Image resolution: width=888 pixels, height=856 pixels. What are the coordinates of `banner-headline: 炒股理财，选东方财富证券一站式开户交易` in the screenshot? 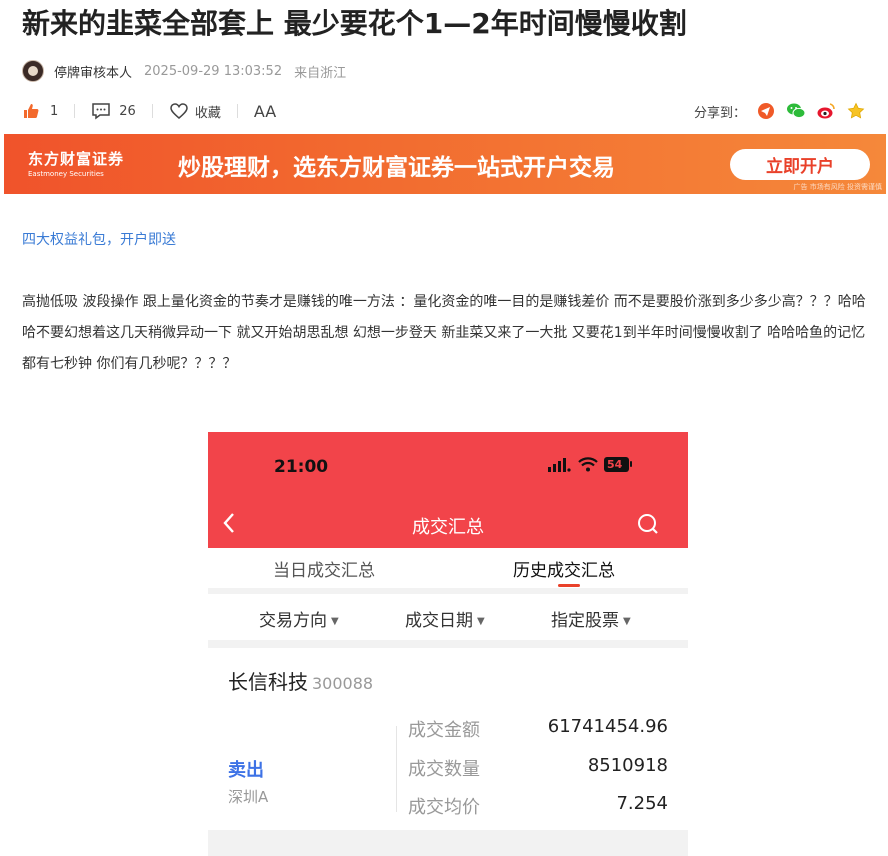 It's located at (396, 168).